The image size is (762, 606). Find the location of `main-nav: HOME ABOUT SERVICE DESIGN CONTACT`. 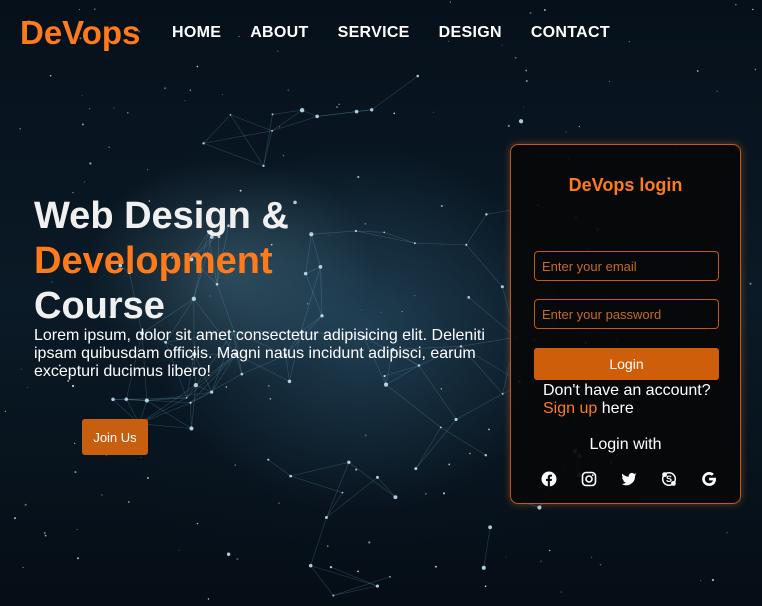

main-nav: HOME ABOUT SERVICE DESIGN CONTACT is located at coordinates (405, 33).